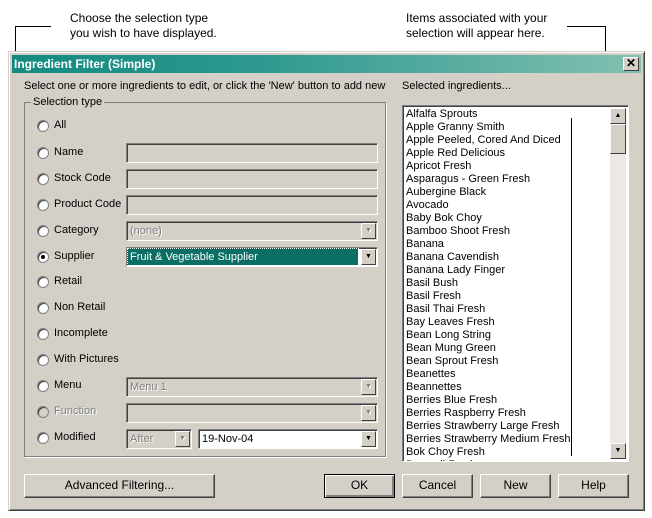  Describe the element at coordinates (252, 179) in the screenshot. I see `stock-code-field` at that location.